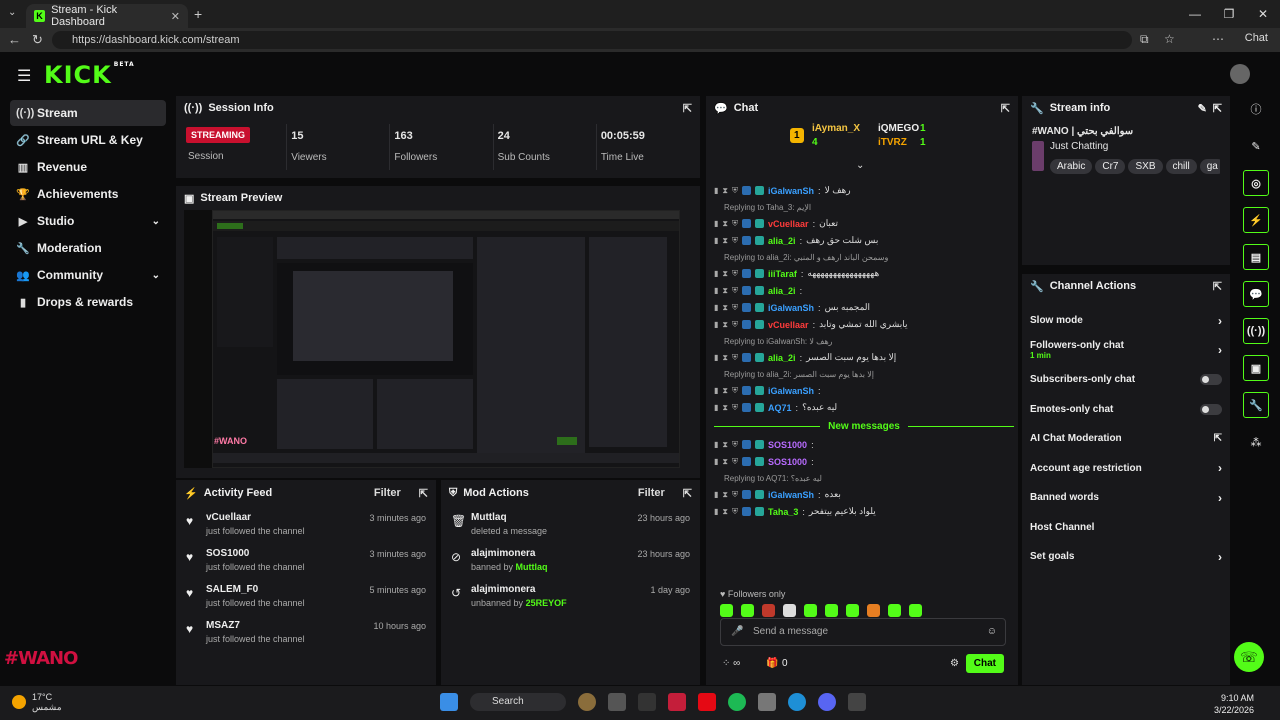  Describe the element at coordinates (857, 702) in the screenshot. I see `app-icon` at that location.